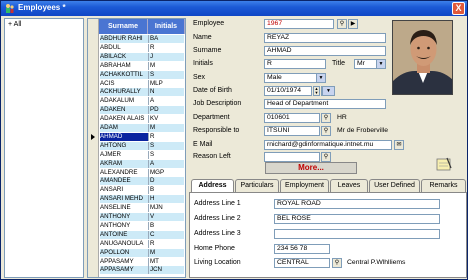 The height and width of the screenshot is (280, 468). I want to click on cell-initials: H, so click(166, 199).